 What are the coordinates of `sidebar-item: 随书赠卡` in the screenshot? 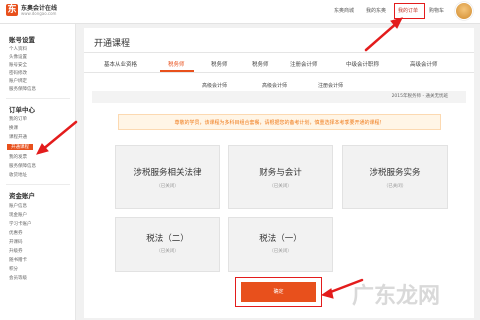 It's located at (18, 260).